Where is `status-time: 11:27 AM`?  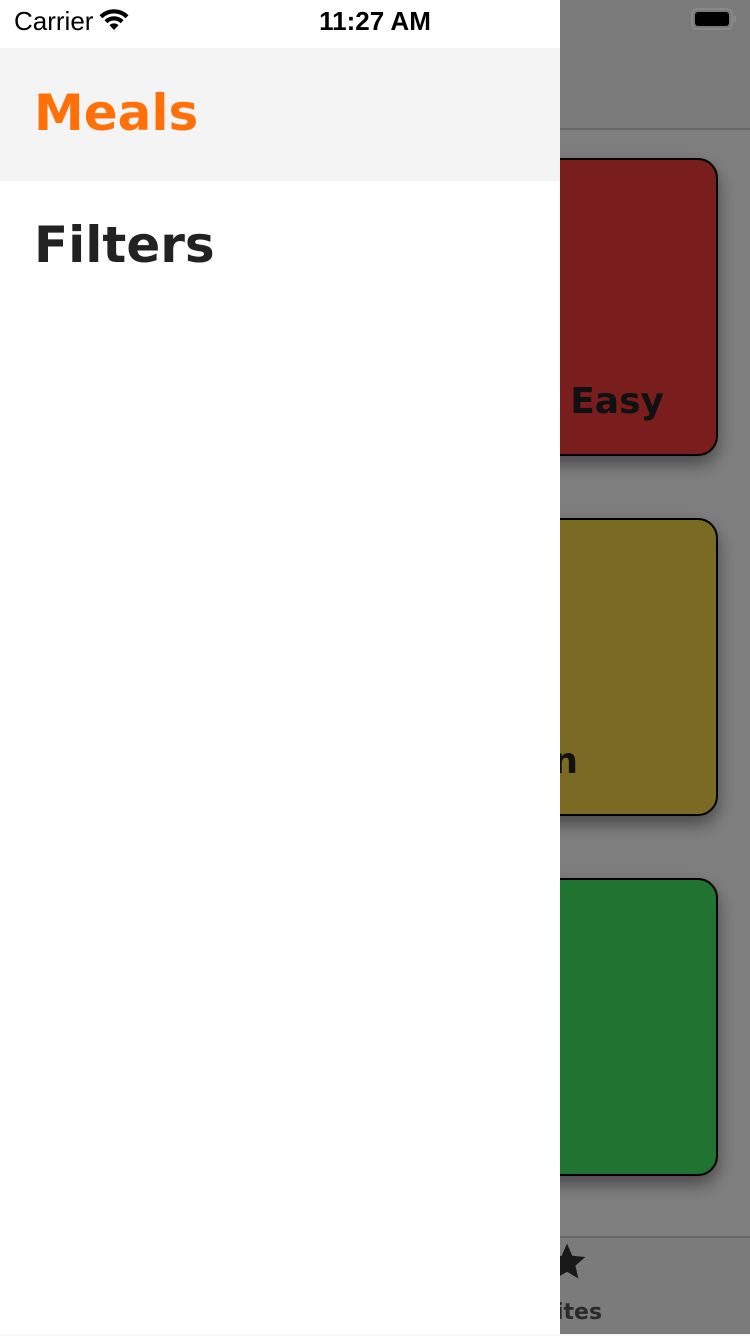
status-time: 11:27 AM is located at coordinates (375, 21).